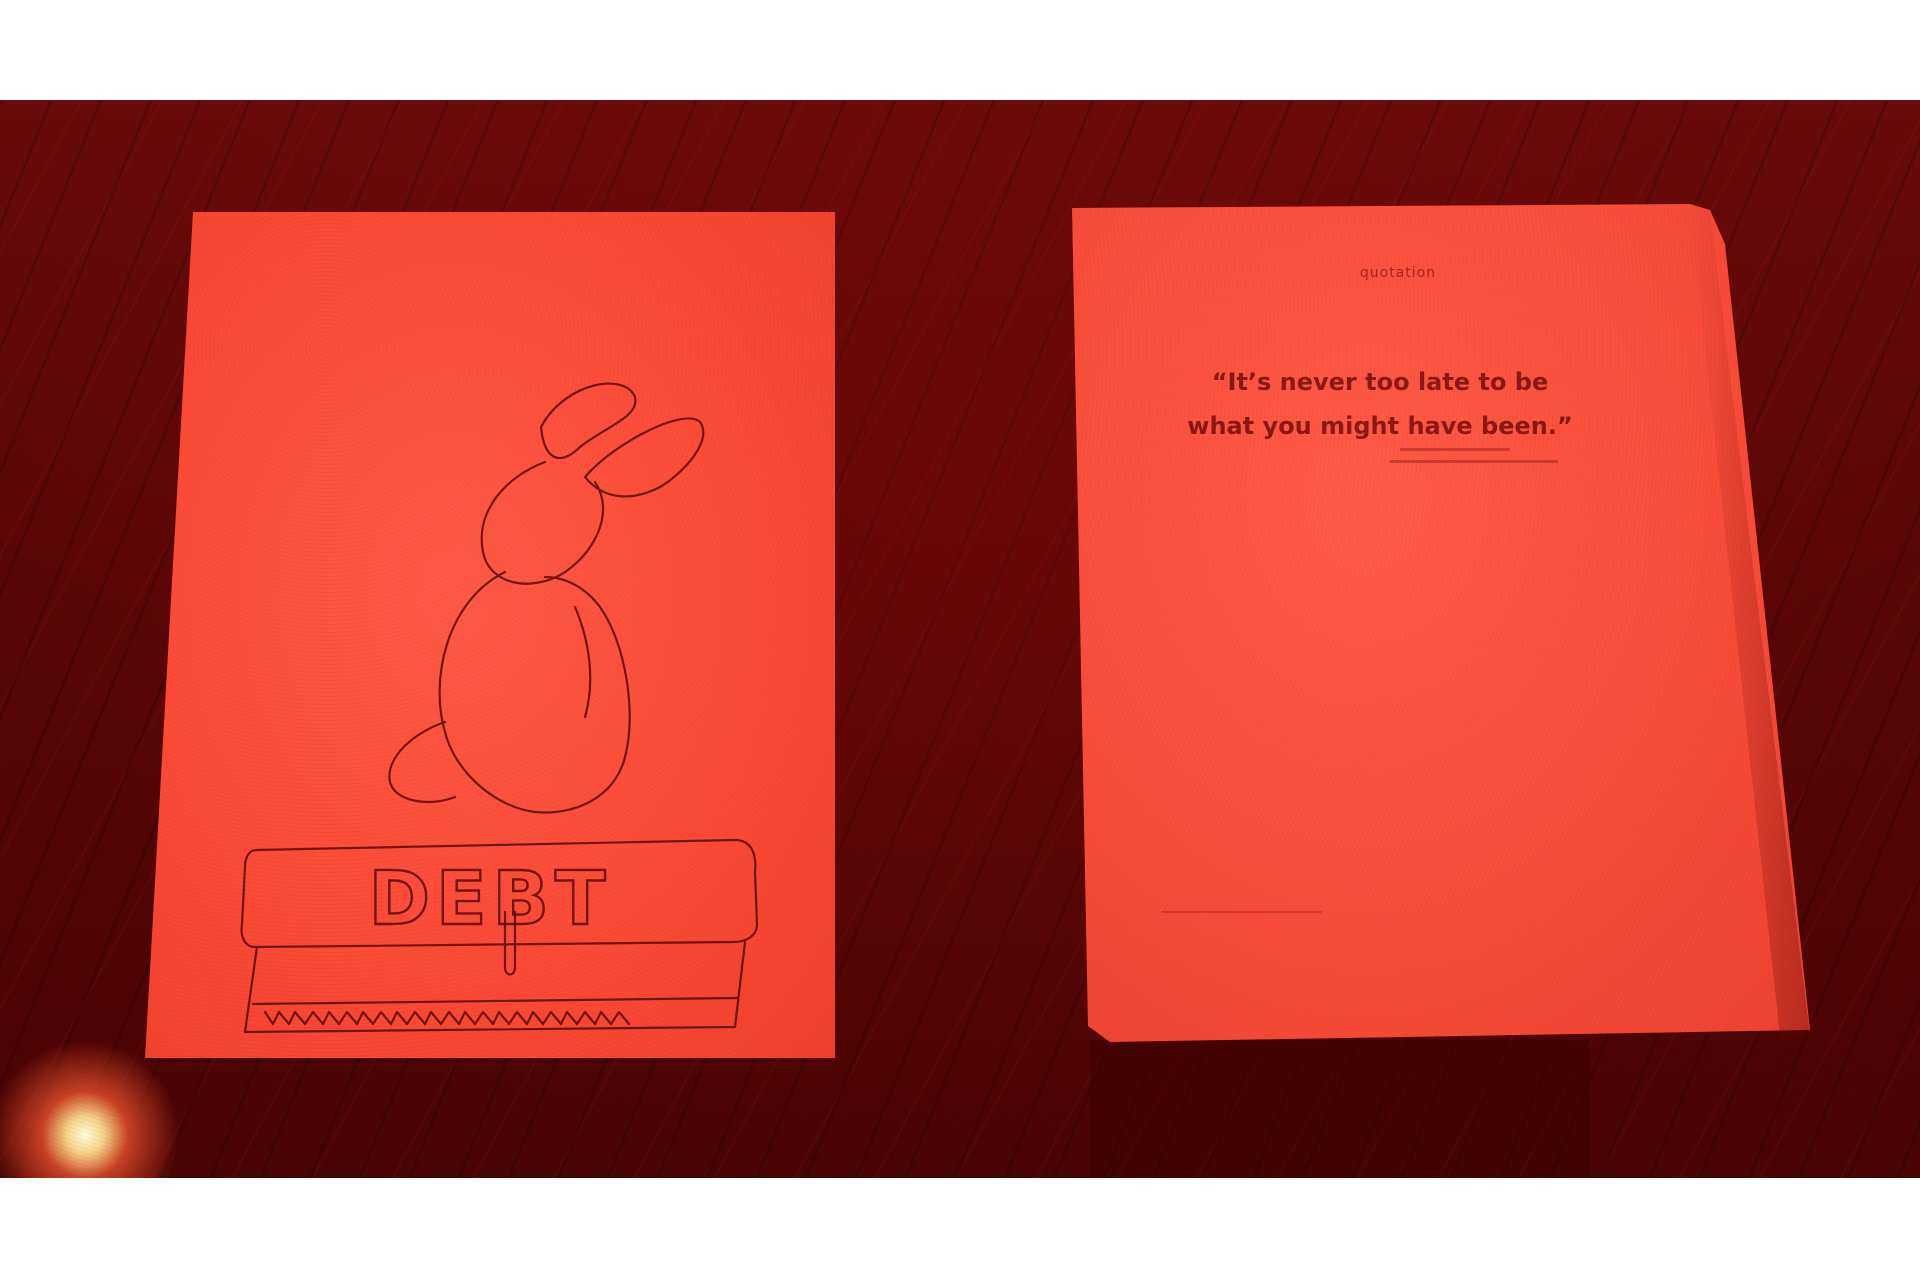 This screenshot has width=1920, height=1280. What do you see at coordinates (542, 522) in the screenshot?
I see `rabbit-head` at bounding box center [542, 522].